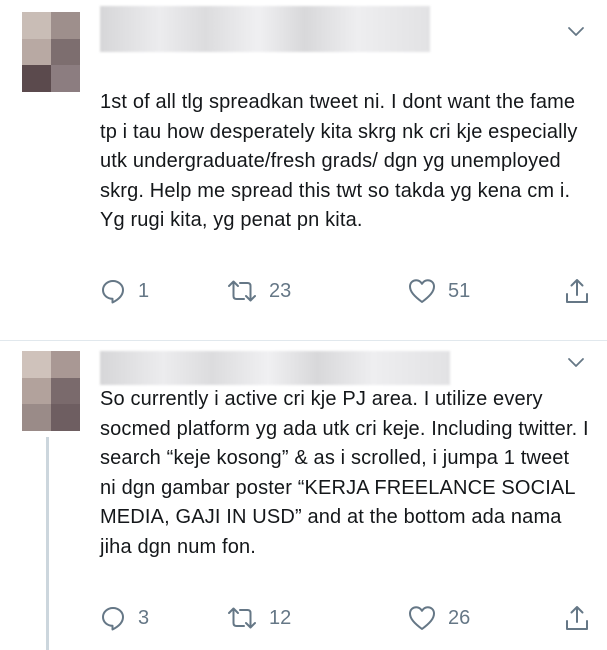  Describe the element at coordinates (259, 618) in the screenshot. I see `retweet-button: 12` at that location.